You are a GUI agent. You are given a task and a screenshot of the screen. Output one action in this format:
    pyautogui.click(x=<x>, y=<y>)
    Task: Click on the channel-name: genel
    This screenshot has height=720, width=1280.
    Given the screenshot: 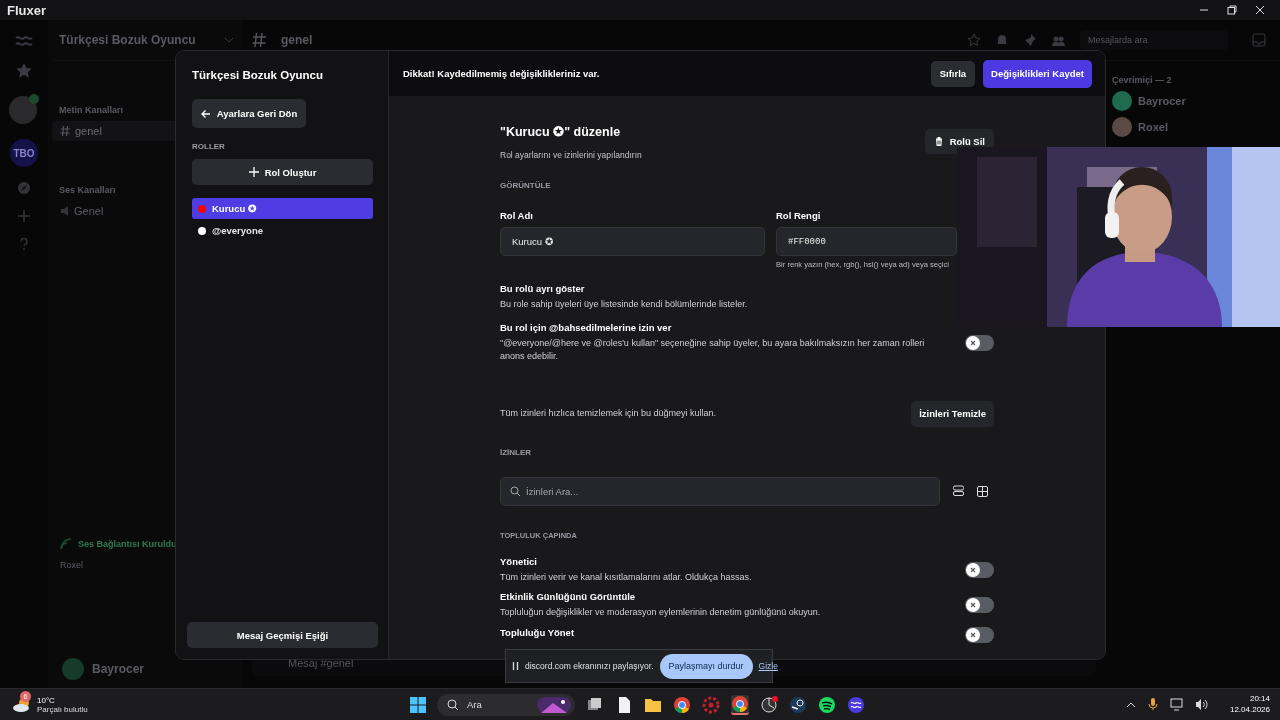 What is the action you would take?
    pyautogui.click(x=88, y=131)
    